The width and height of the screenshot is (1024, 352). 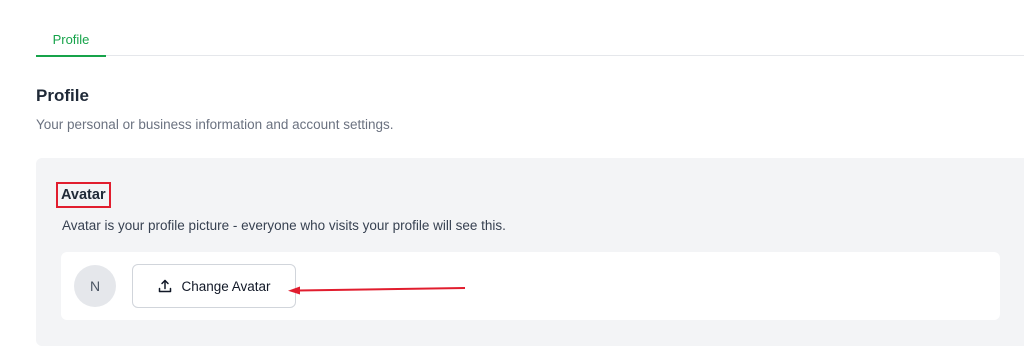 What do you see at coordinates (530, 39) in the screenshot?
I see `tab-bar: Profile` at bounding box center [530, 39].